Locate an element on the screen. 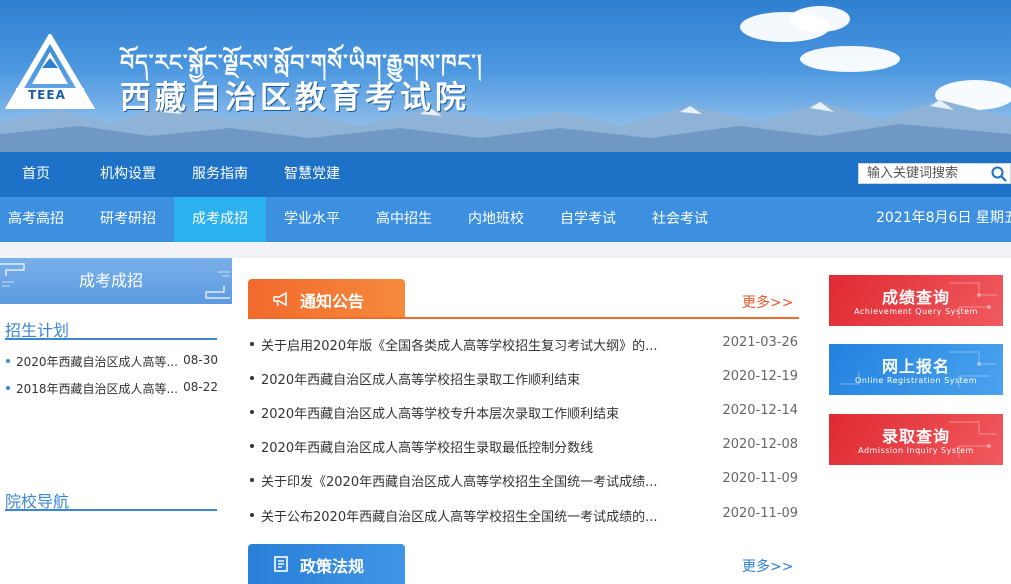 Image resolution: width=1011 pixels, height=584 pixels. achievement-query-card: 成绩查询 Achievement Query System is located at coordinates (916, 300).